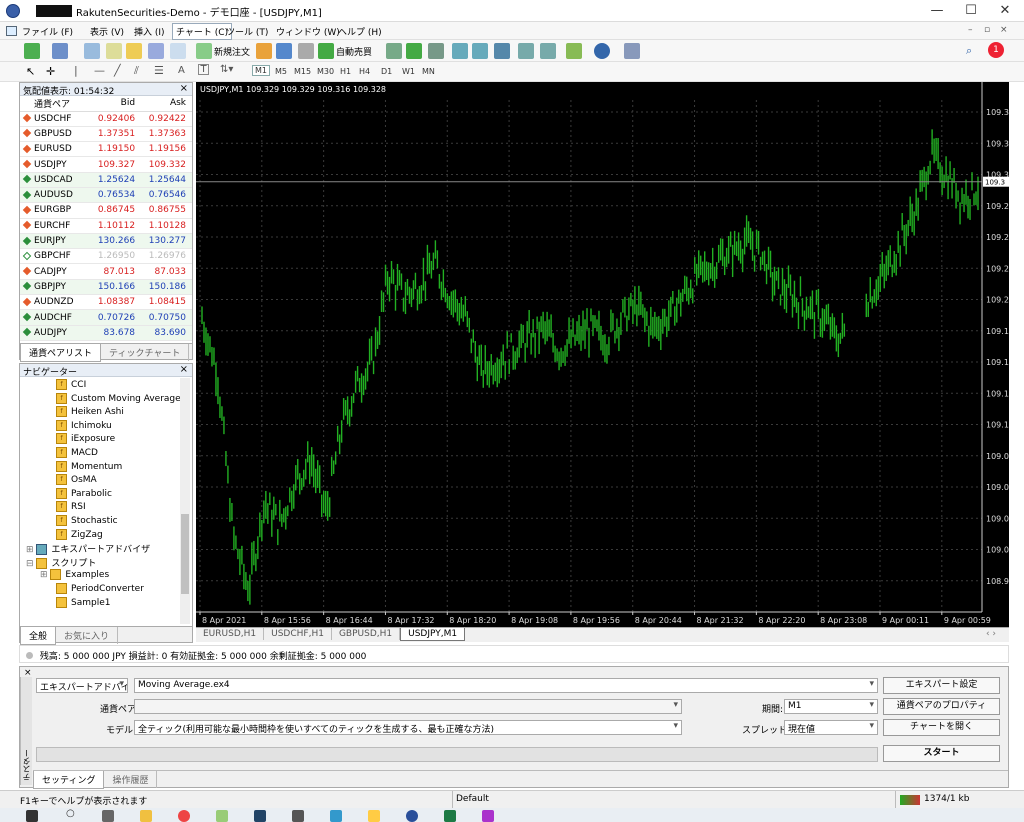 The width and height of the screenshot is (1024, 822). What do you see at coordinates (87, 635) in the screenshot?
I see `tab-favorites: お気に入り` at bounding box center [87, 635].